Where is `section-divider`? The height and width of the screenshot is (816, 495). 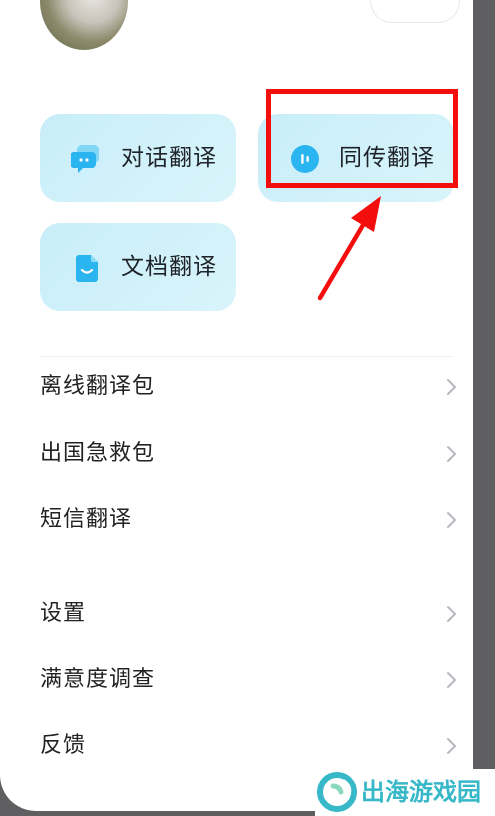 section-divider is located at coordinates (246, 356).